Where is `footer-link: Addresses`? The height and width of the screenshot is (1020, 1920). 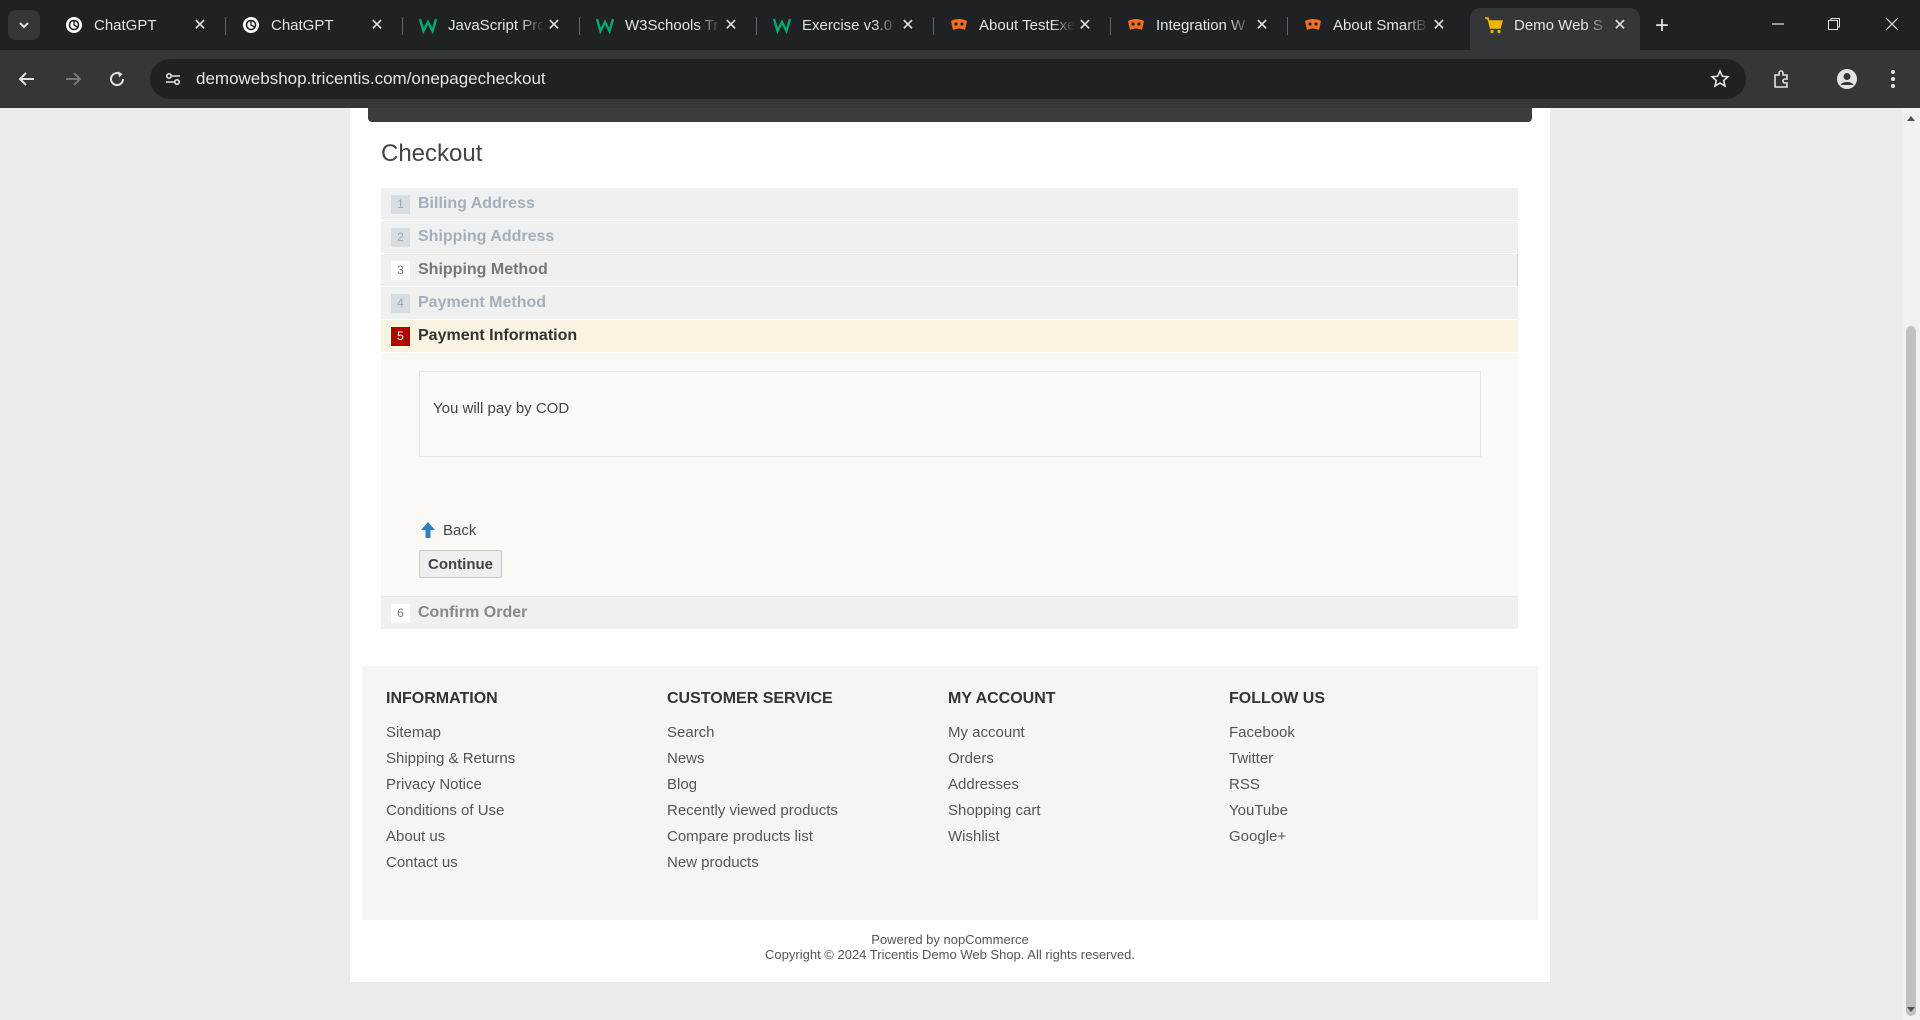
footer-link: Addresses is located at coordinates (1078, 787).